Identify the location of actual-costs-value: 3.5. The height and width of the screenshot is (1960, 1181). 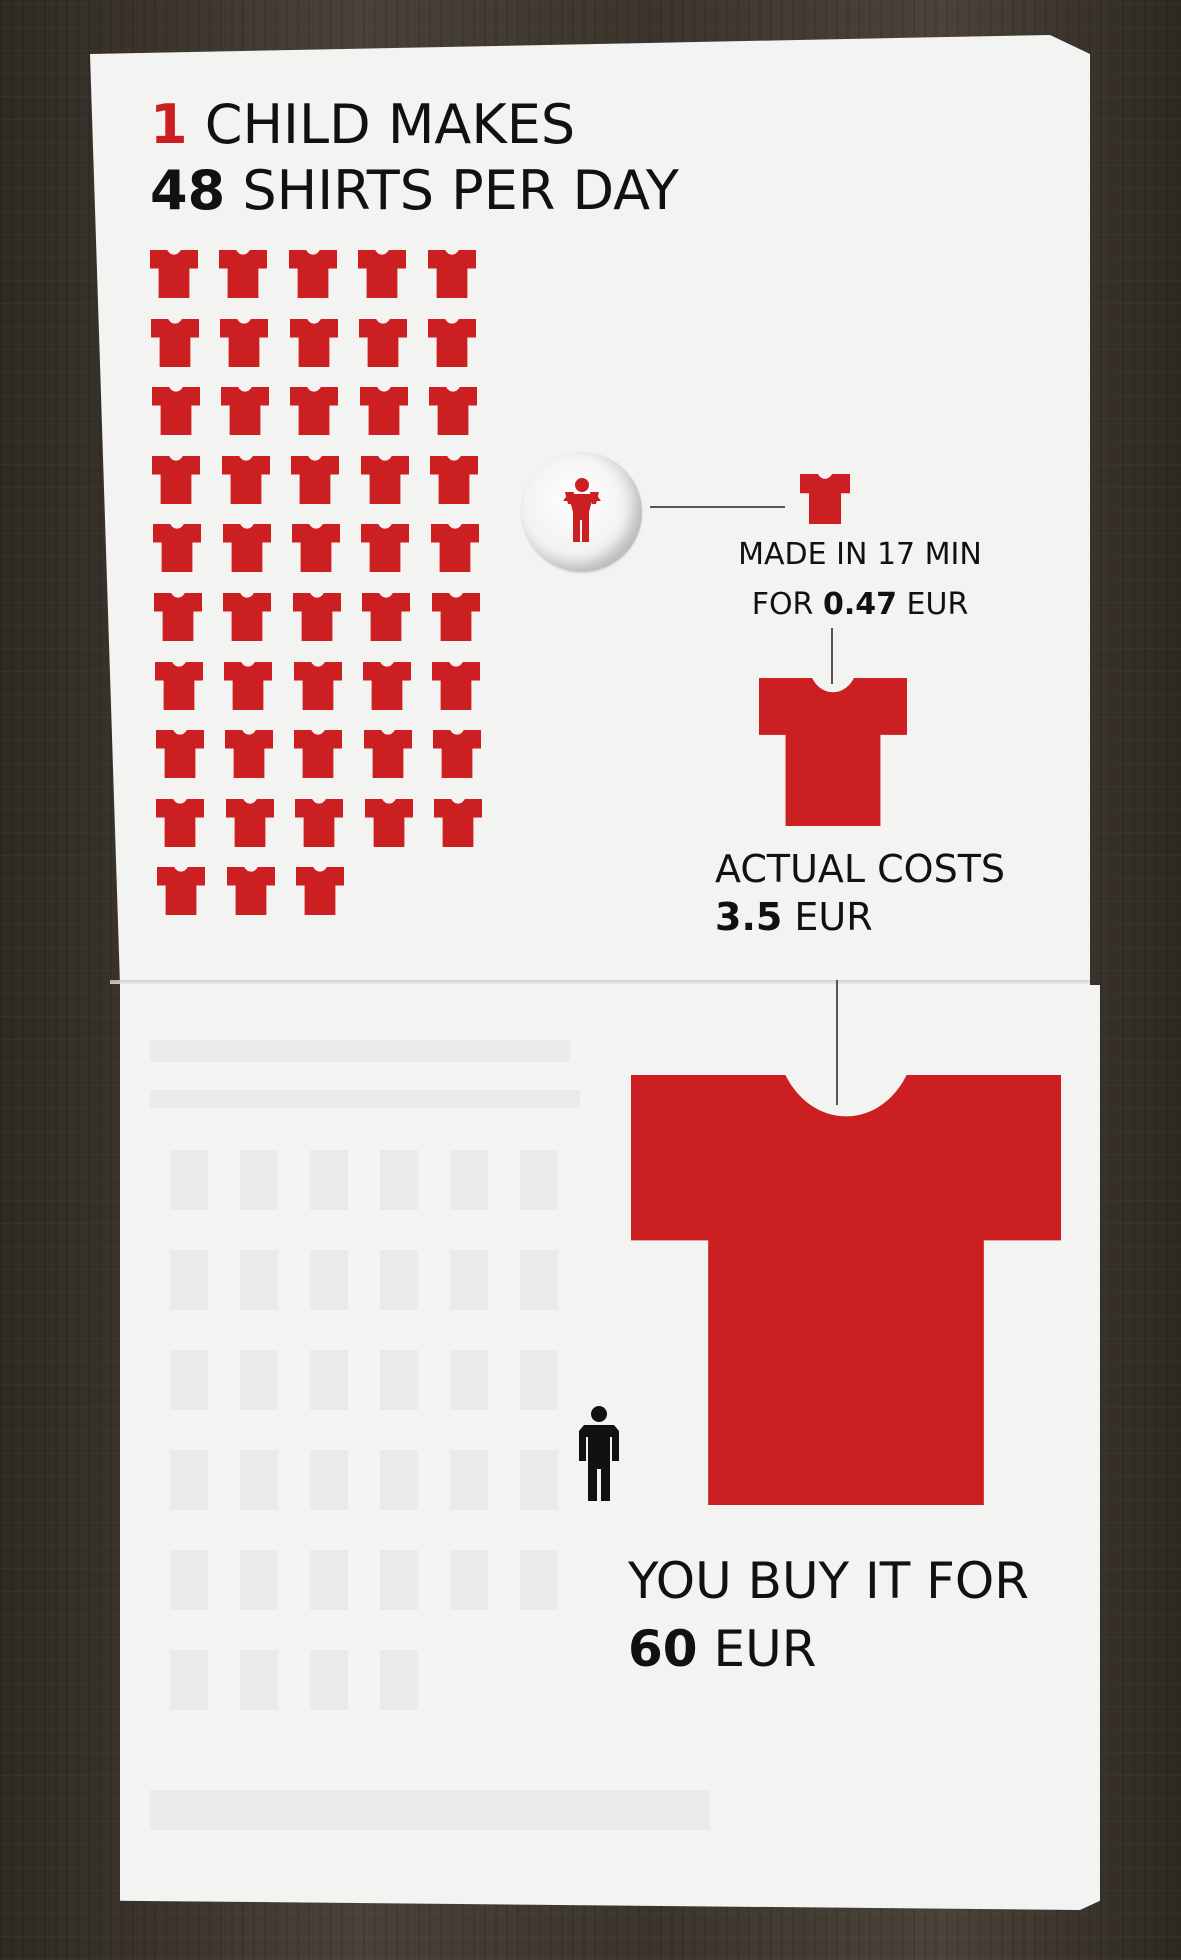
(749, 917).